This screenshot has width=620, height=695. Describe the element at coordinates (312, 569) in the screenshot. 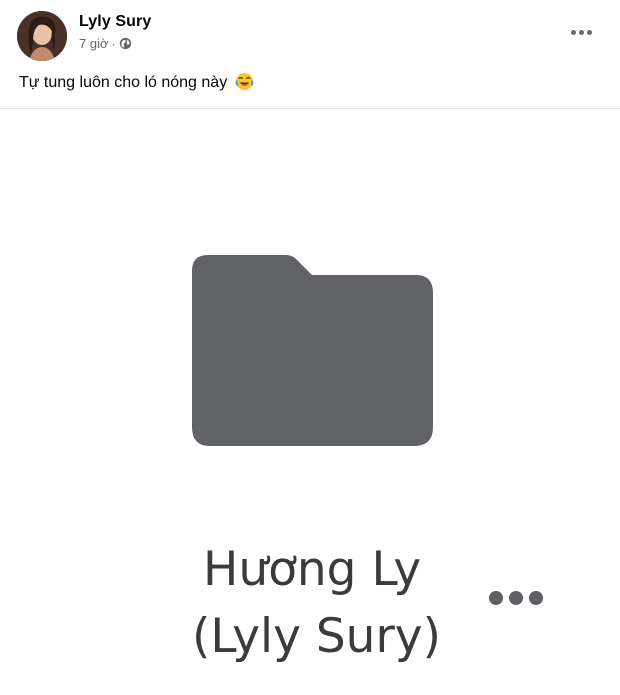

I see `folder-name-line1: Hương Ly` at that location.